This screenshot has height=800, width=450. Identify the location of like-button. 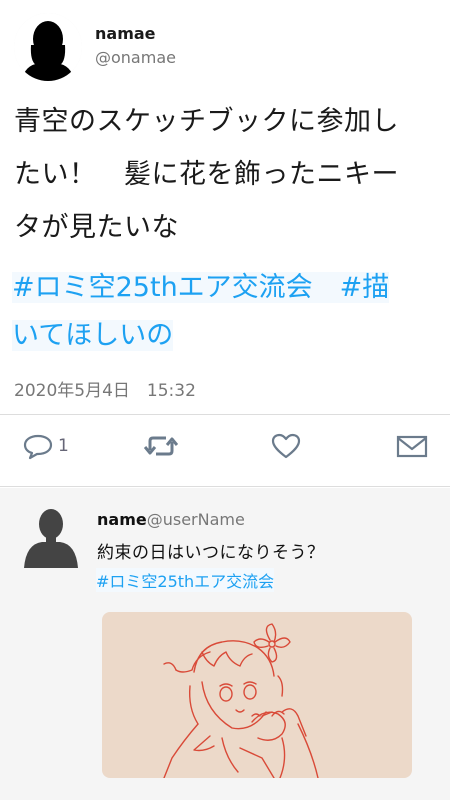
(286, 446).